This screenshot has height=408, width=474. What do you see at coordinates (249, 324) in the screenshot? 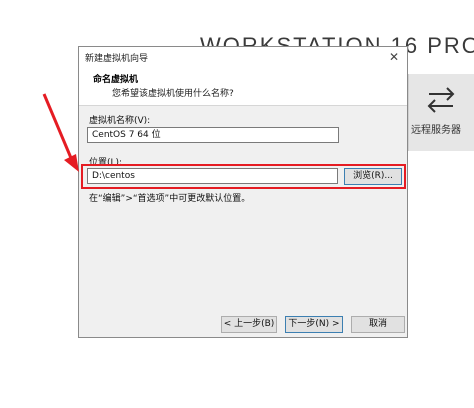
I see `back-button: < 上一步(B)` at bounding box center [249, 324].